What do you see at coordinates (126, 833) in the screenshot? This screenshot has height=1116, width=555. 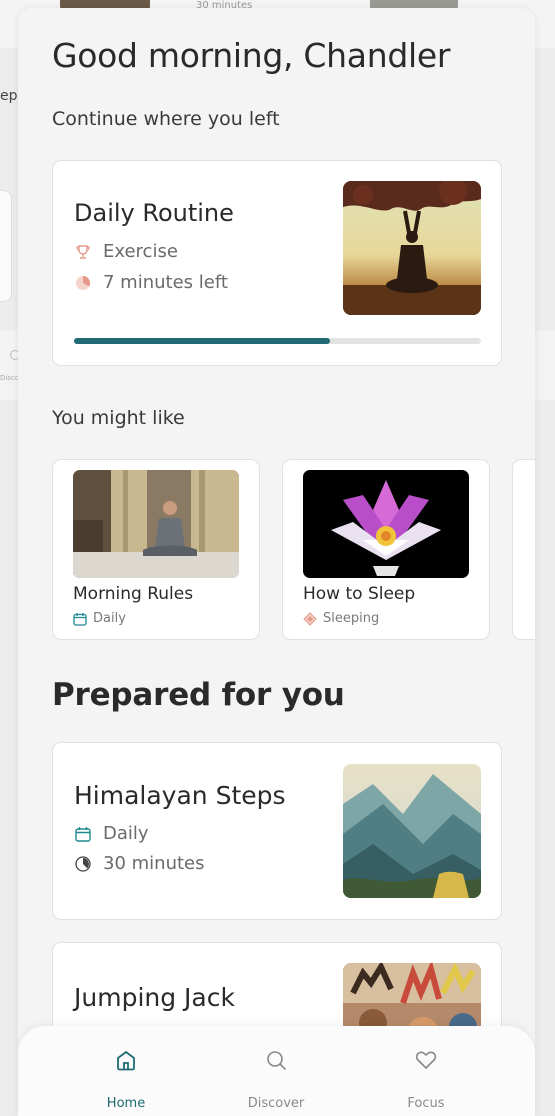 I see `prepared-card-tag-label: Daily` at bounding box center [126, 833].